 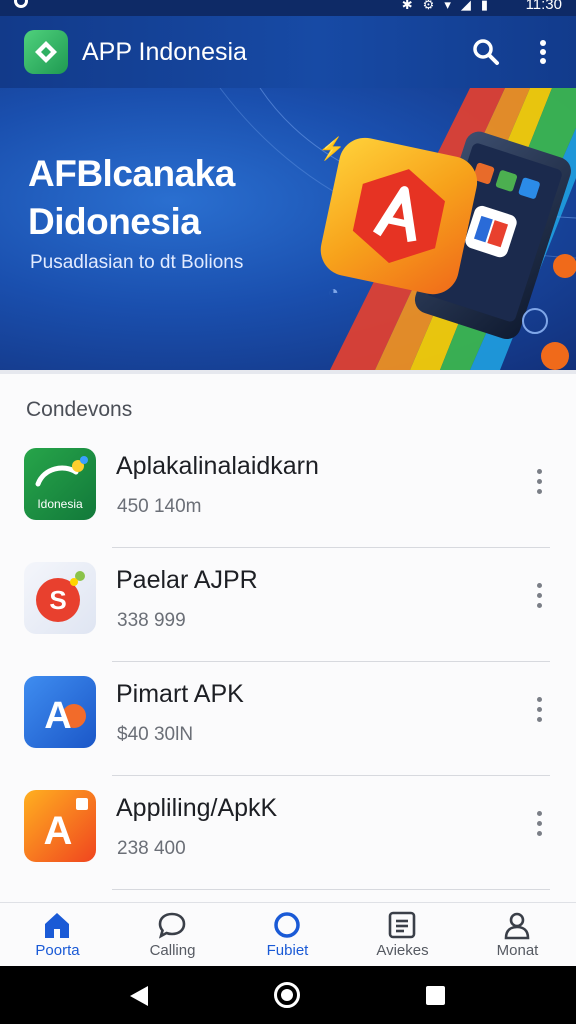 I want to click on notification-icon, so click(x=21, y=4).